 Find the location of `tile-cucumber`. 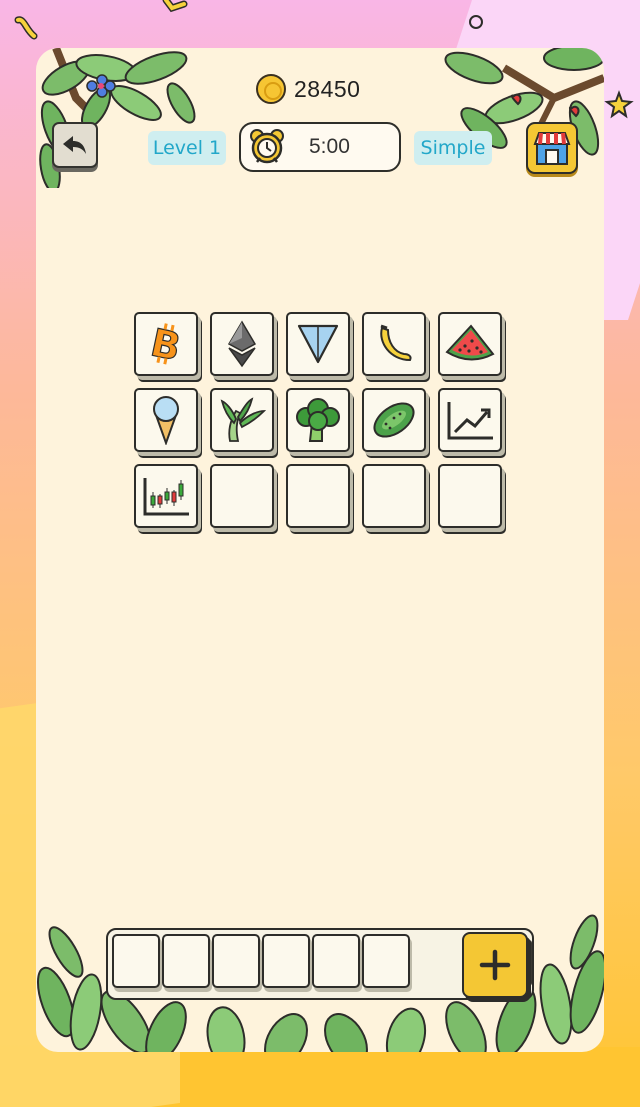

tile-cucumber is located at coordinates (394, 420).